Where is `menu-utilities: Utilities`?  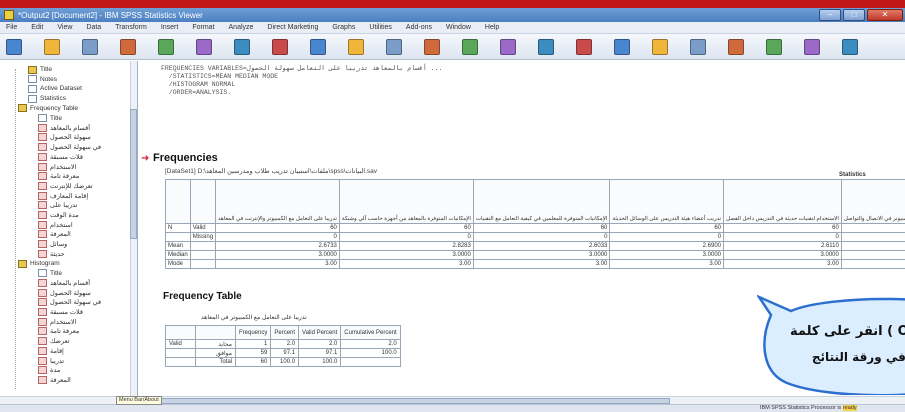
menu-utilities: Utilities is located at coordinates (380, 27).